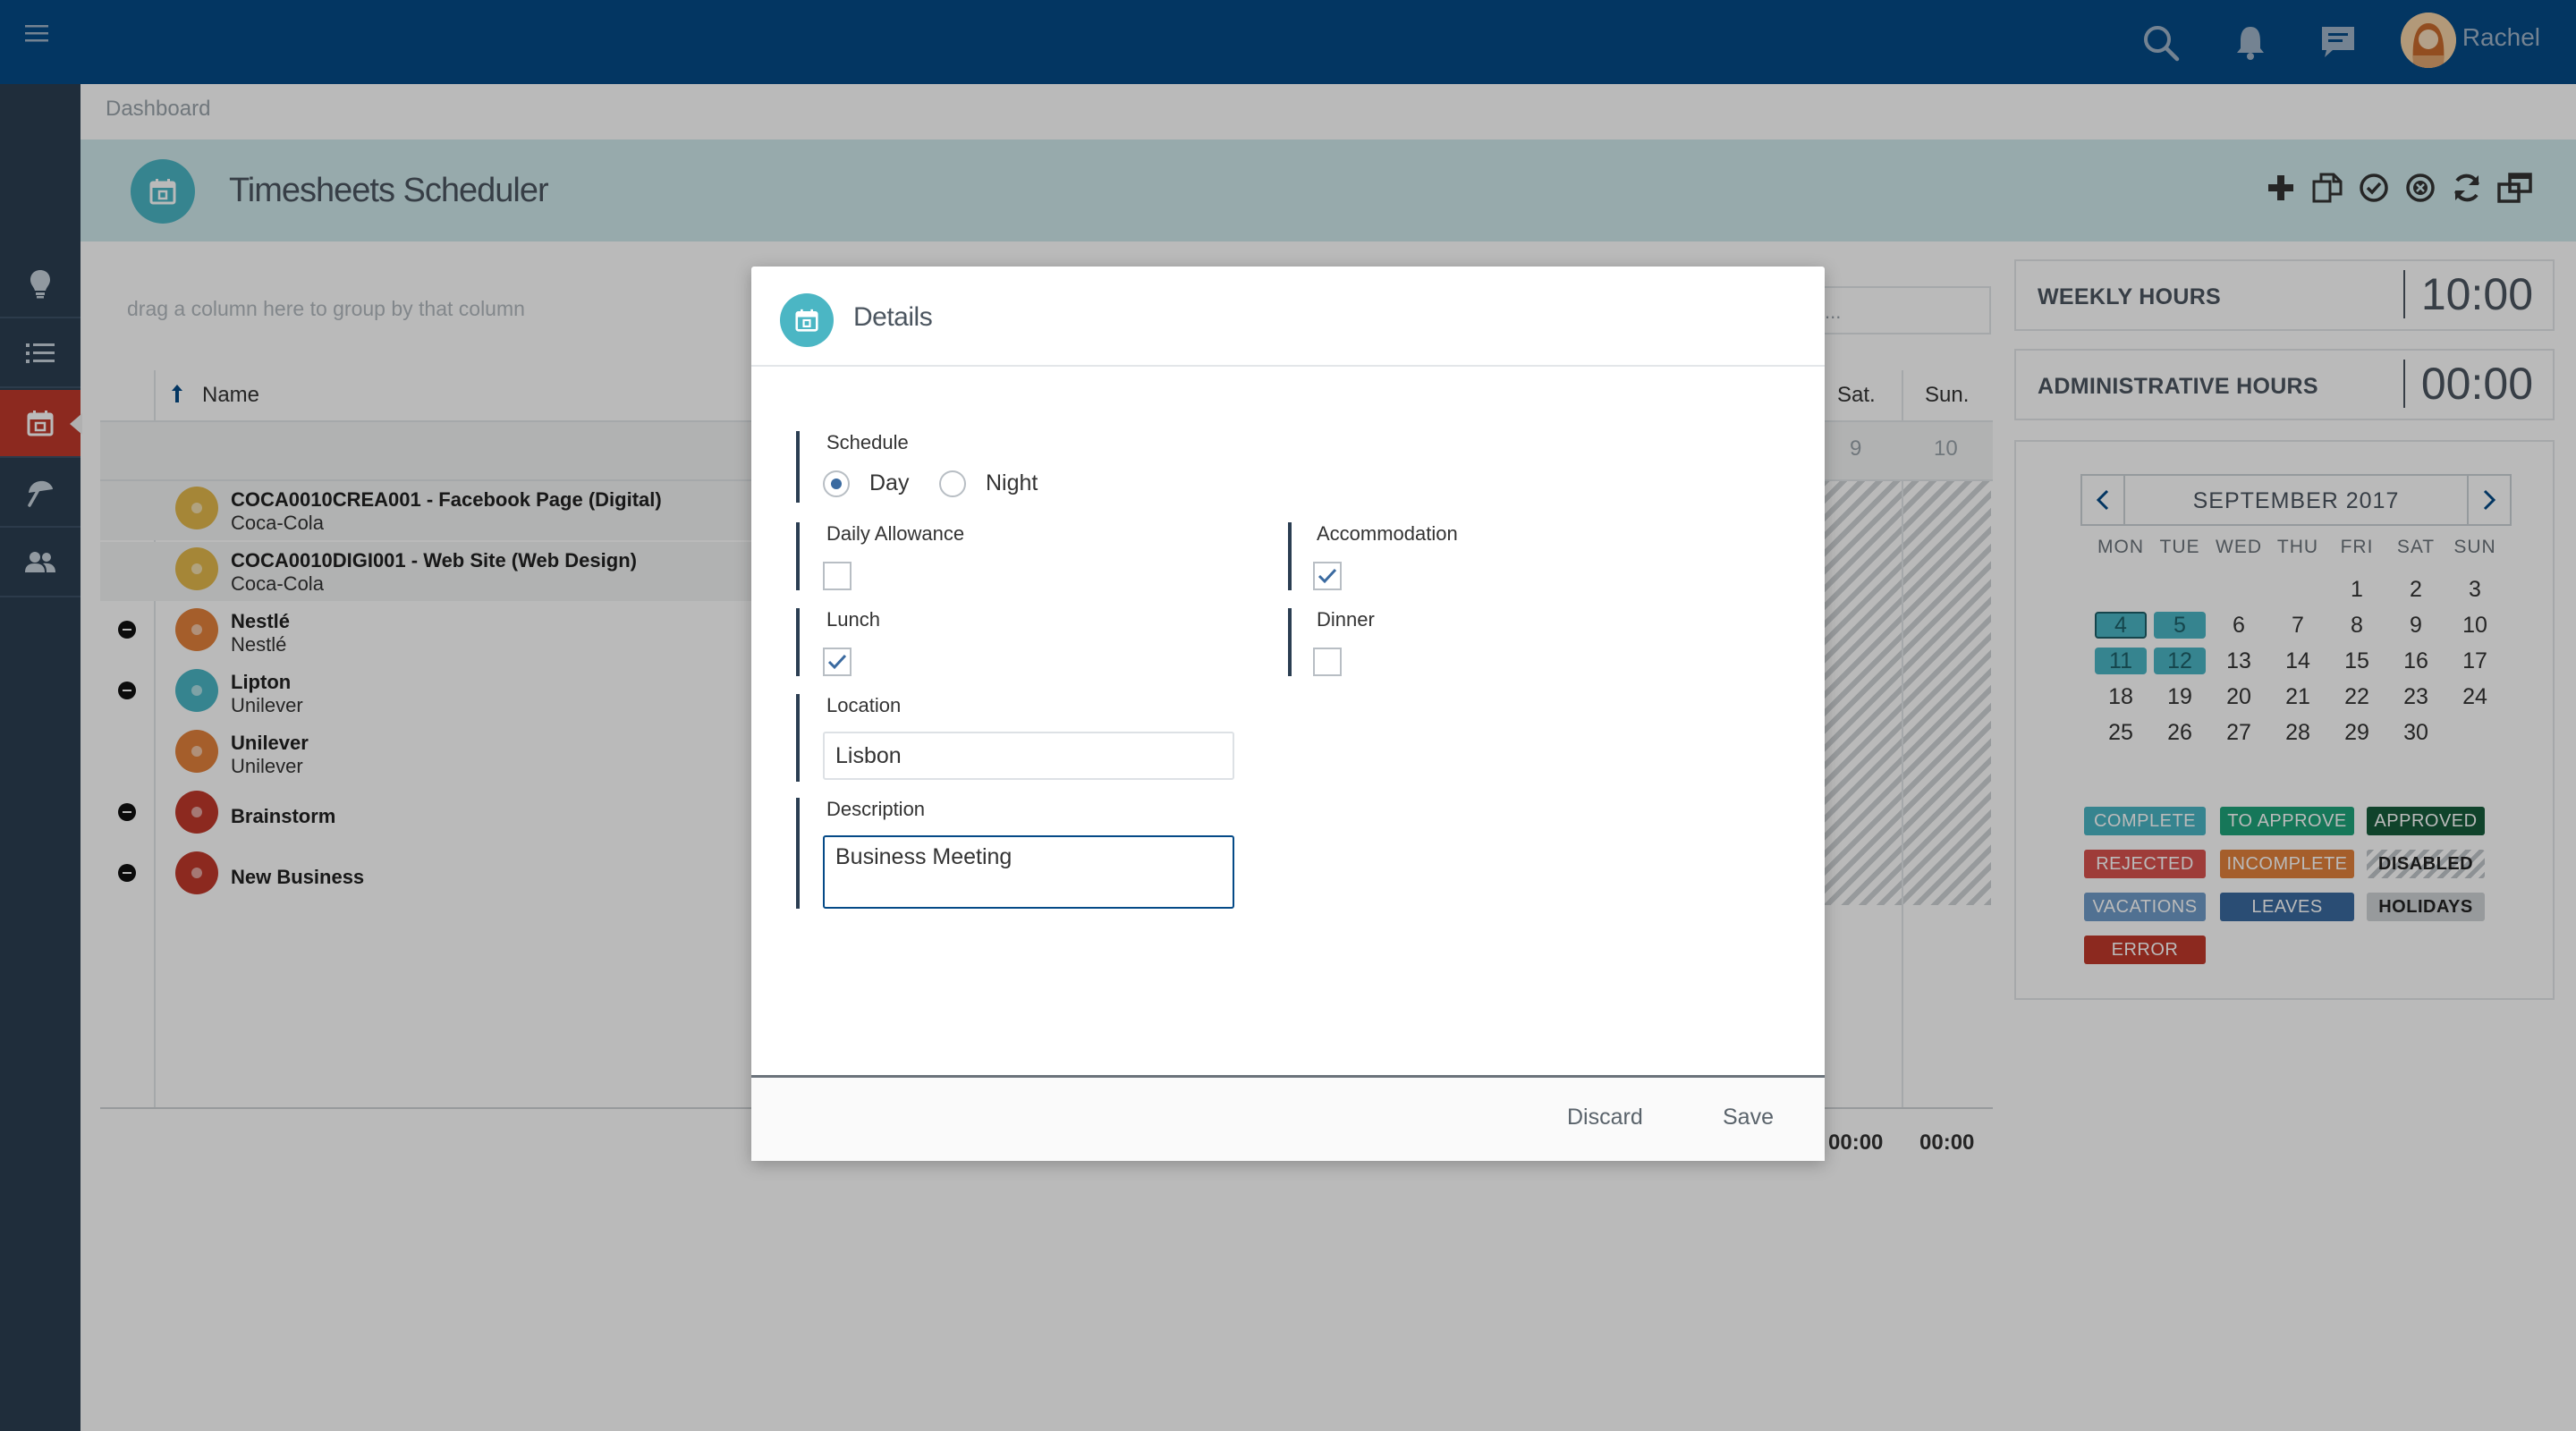  Describe the element at coordinates (1748, 1118) in the screenshot. I see `save-button: Save` at that location.